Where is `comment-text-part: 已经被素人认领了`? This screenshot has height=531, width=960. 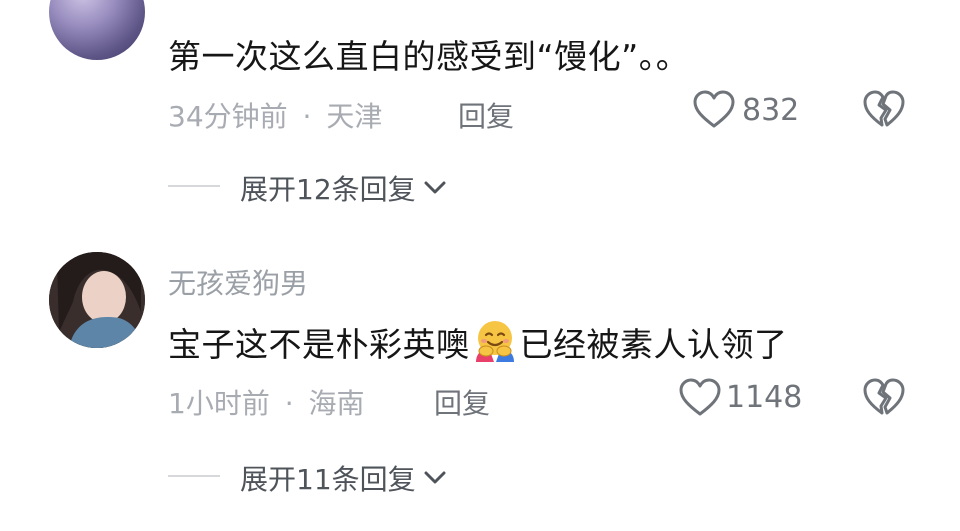 comment-text-part: 已经被素人认领了 is located at coordinates (653, 344).